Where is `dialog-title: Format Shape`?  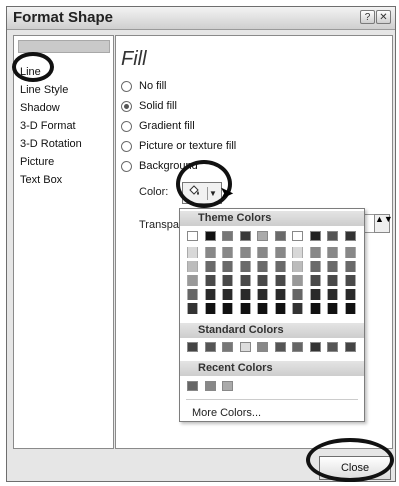 dialog-title: Format Shape is located at coordinates (63, 17).